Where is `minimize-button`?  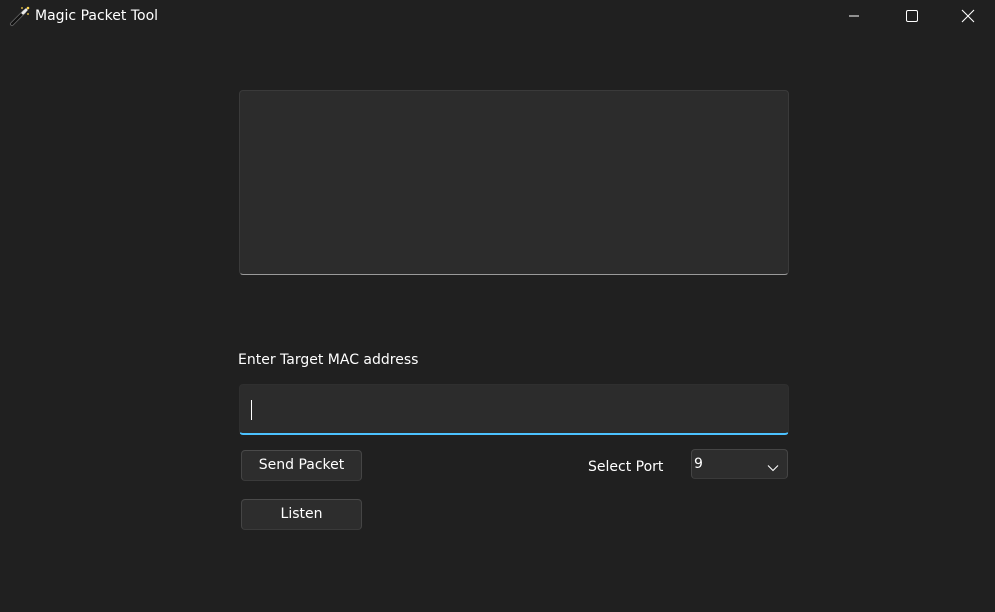 minimize-button is located at coordinates (854, 16).